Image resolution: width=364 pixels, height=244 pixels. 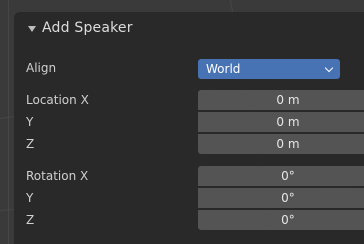 I want to click on panel-title: Add Speaker, so click(x=87, y=28).